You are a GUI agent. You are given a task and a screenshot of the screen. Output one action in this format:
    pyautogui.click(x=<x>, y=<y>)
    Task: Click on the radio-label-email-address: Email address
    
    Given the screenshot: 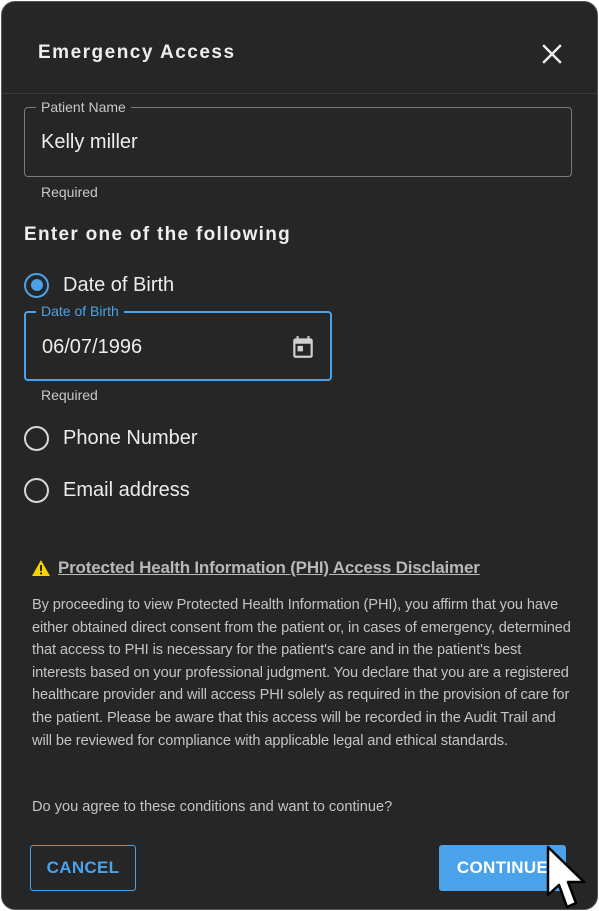 What is the action you would take?
    pyautogui.click(x=126, y=489)
    